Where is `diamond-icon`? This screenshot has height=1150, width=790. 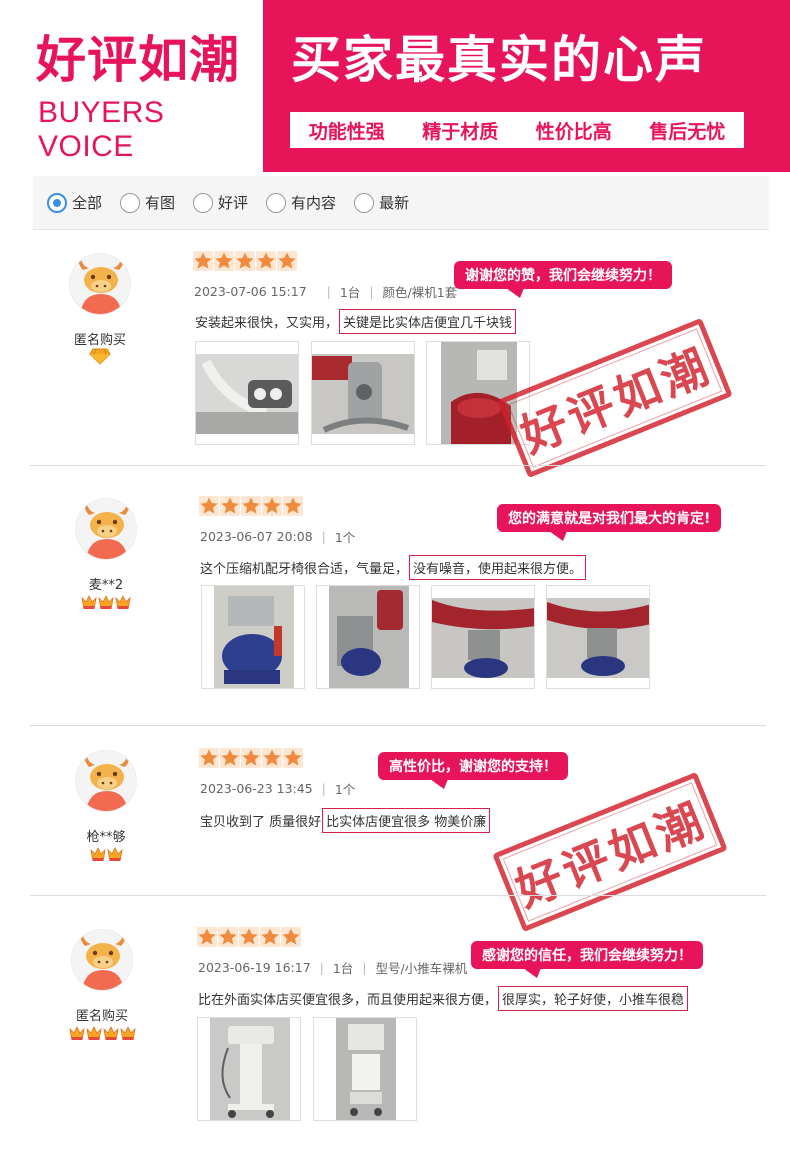
diamond-icon is located at coordinates (100, 356).